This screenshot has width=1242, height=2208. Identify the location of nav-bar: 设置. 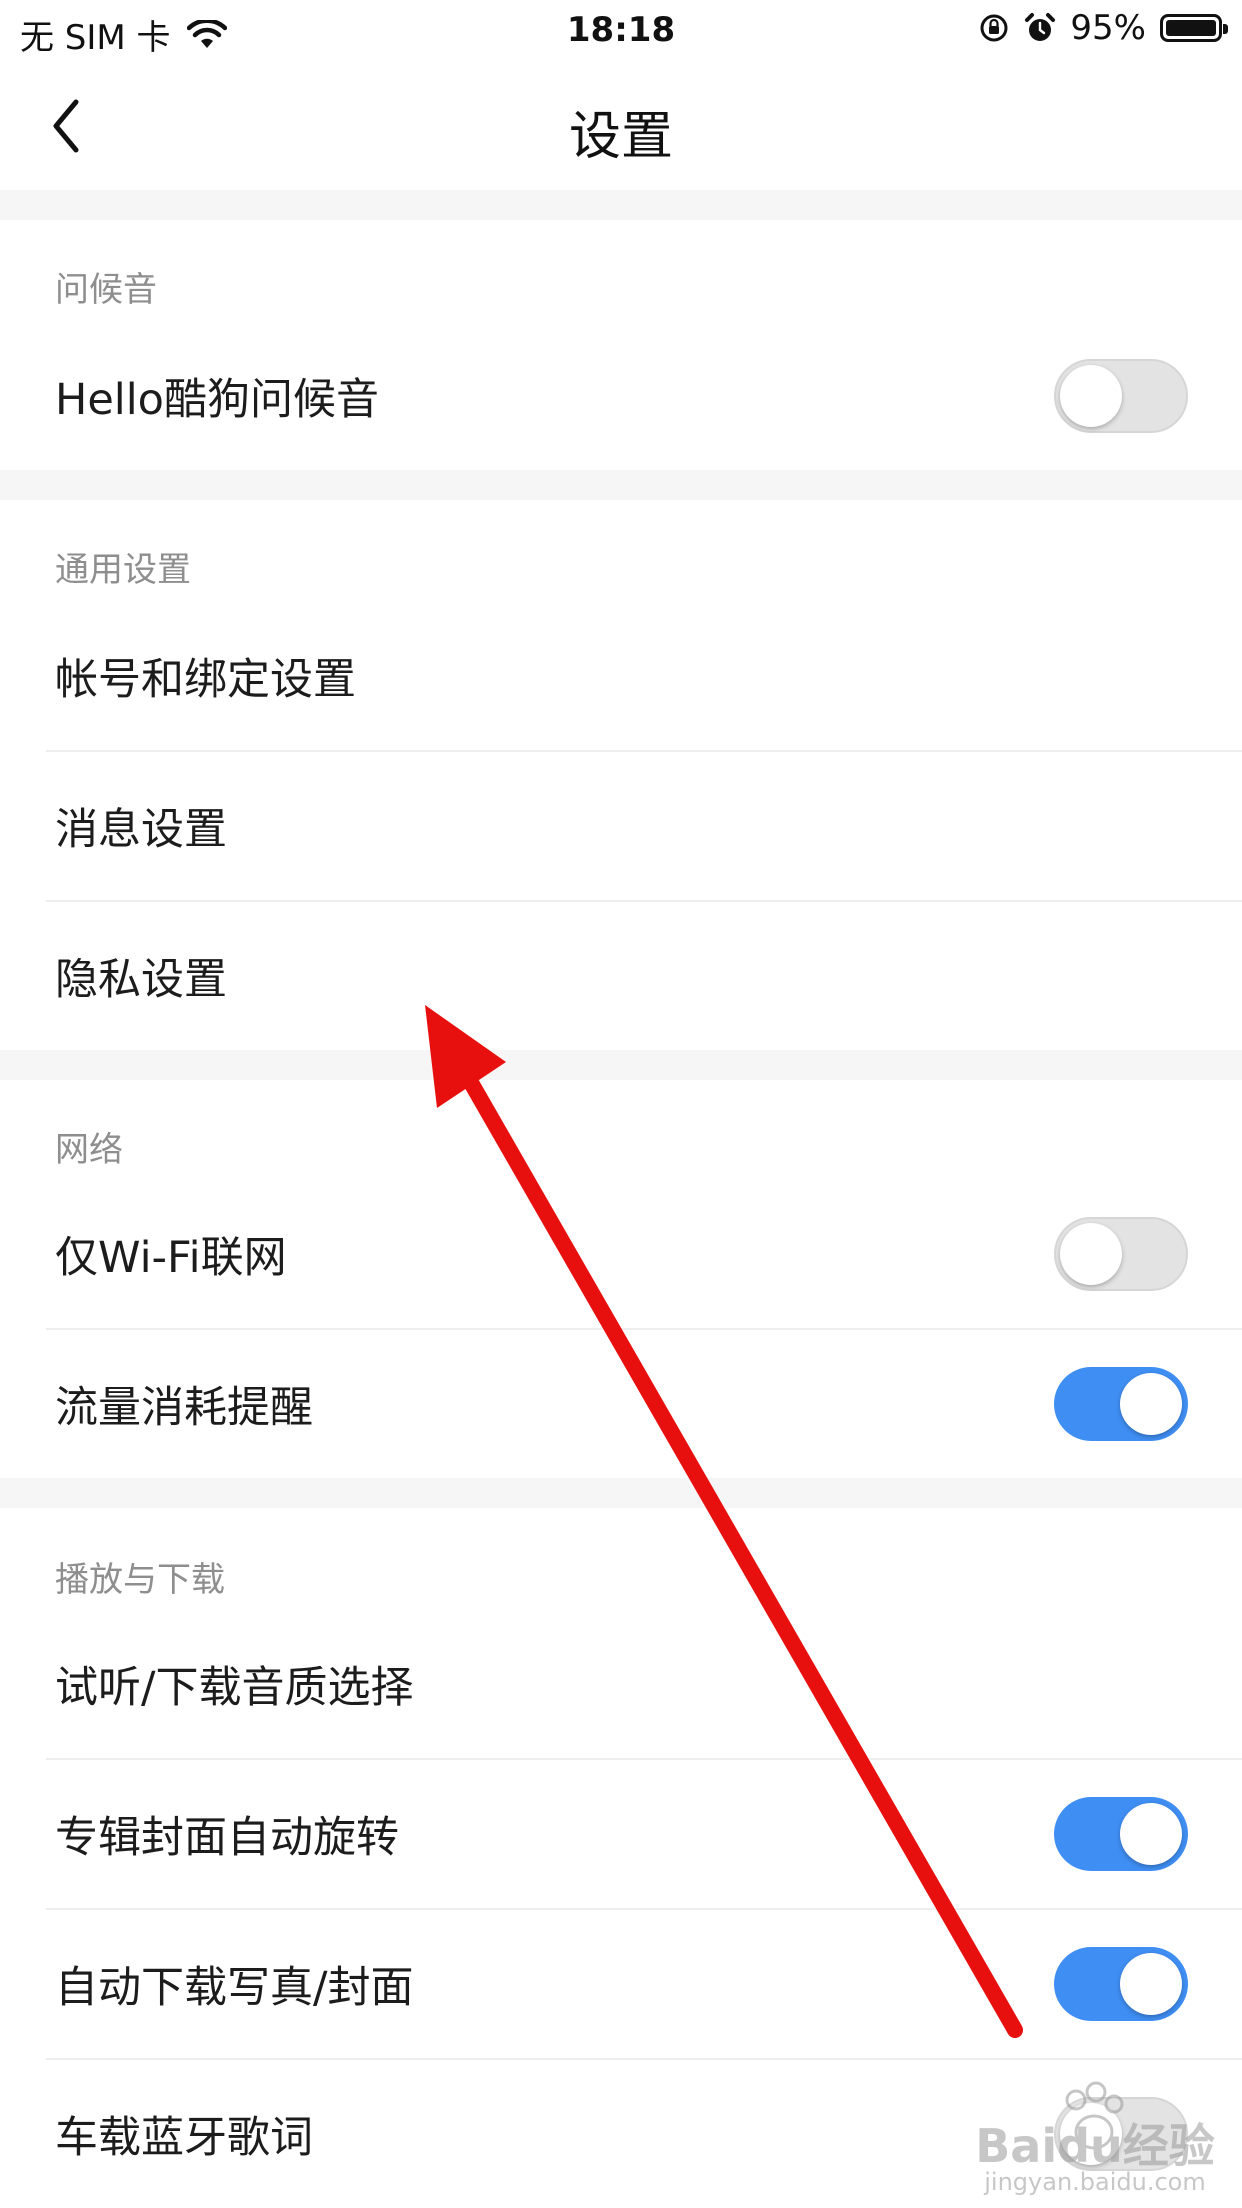
(621, 126).